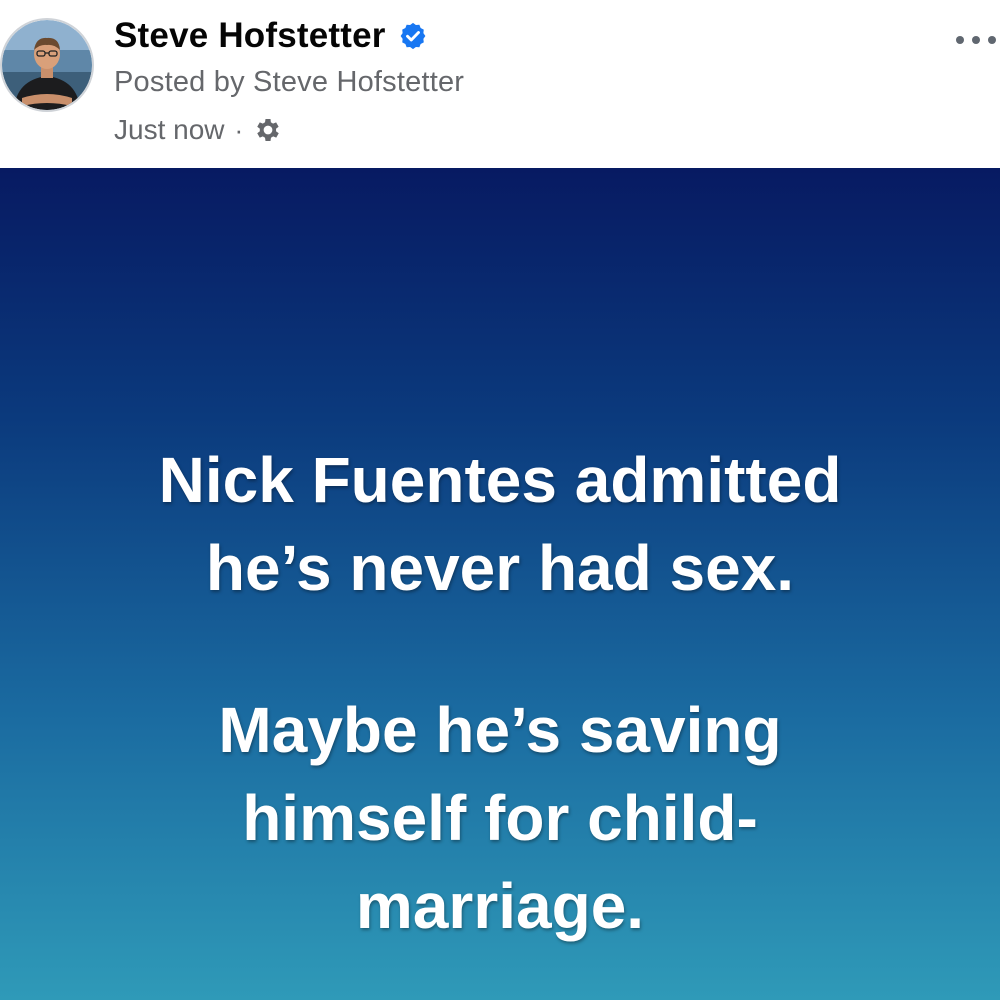  What do you see at coordinates (500, 568) in the screenshot?
I see `post-text-line: he’s never had sex.` at bounding box center [500, 568].